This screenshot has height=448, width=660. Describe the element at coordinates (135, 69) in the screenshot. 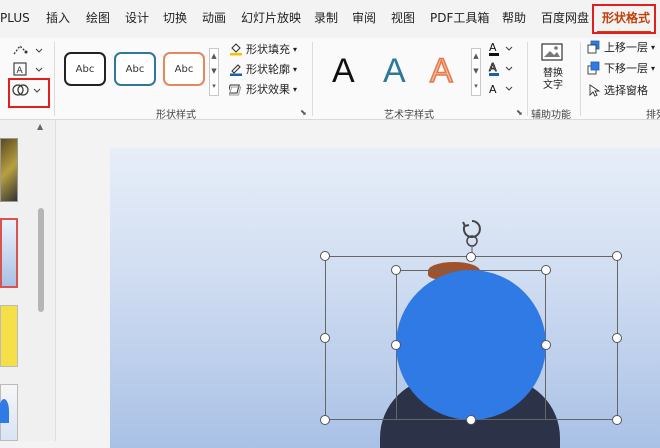

I see `shape-style-preset-2: Abc` at that location.